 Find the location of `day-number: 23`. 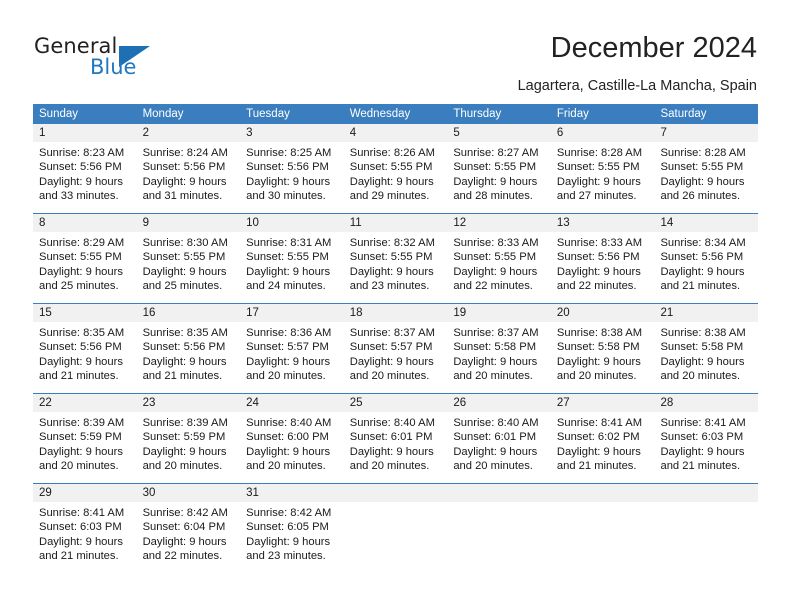

day-number: 23 is located at coordinates (189, 403).